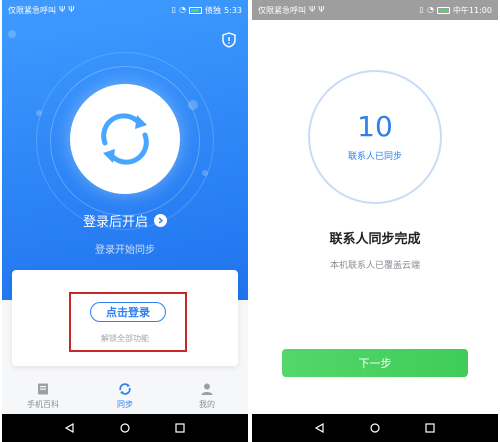  I want to click on synced-count-label: 联系人已同步, so click(374, 156).